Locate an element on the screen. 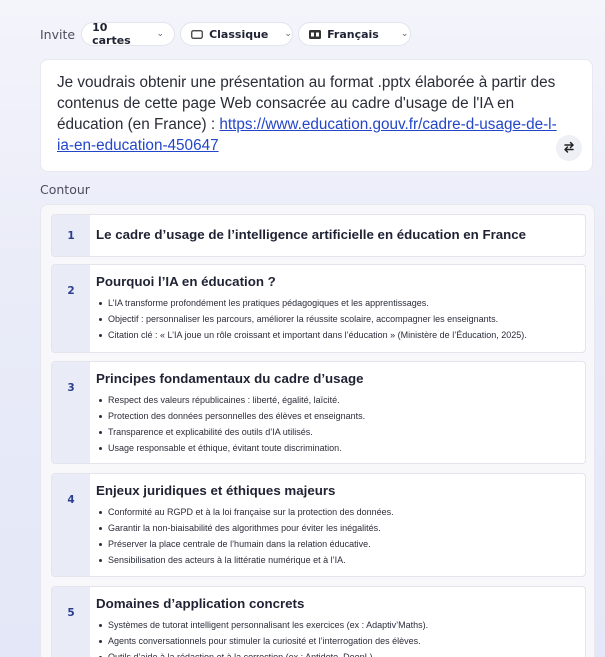 The width and height of the screenshot is (605, 657). card-number: 5 is located at coordinates (71, 613).